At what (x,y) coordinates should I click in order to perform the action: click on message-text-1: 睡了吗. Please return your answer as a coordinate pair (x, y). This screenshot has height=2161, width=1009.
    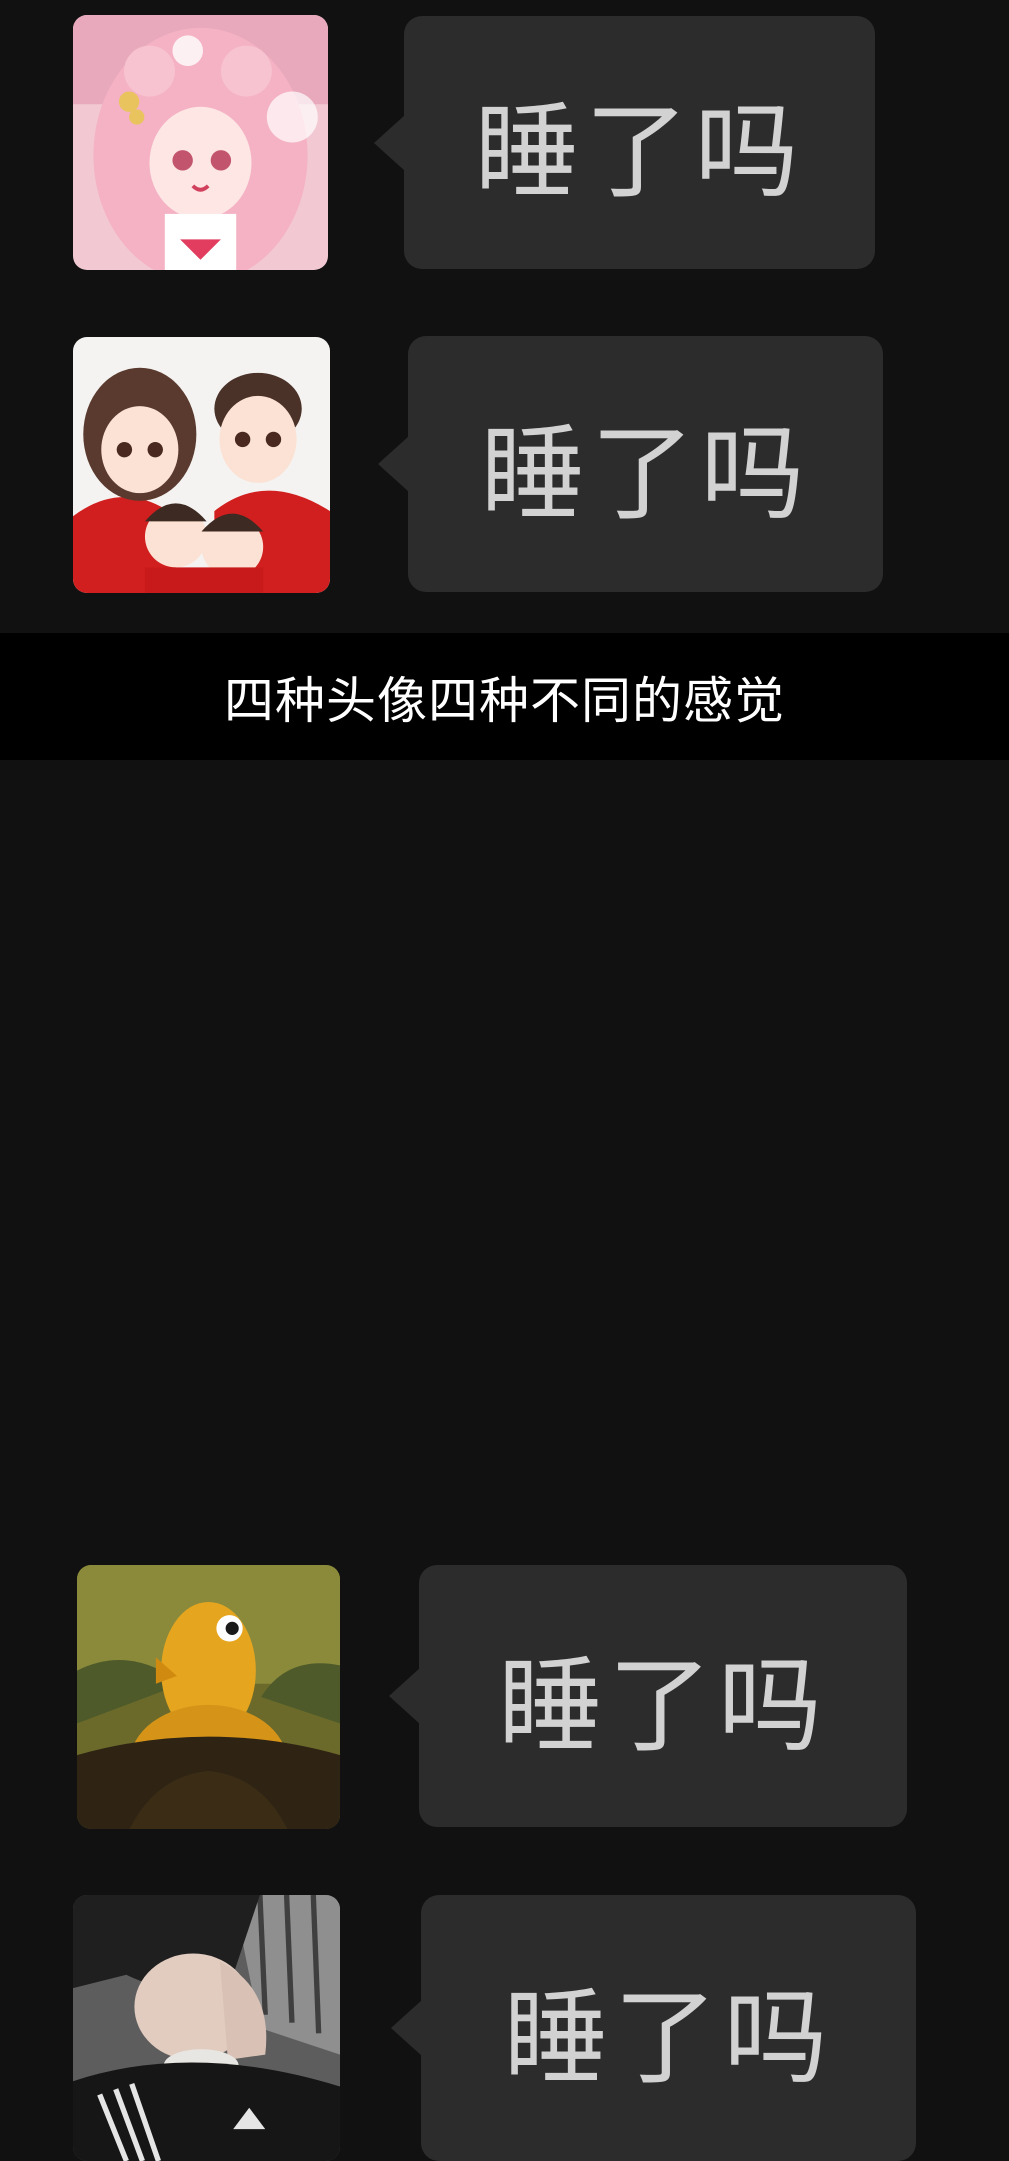
    Looking at the image, I should click on (639, 152).